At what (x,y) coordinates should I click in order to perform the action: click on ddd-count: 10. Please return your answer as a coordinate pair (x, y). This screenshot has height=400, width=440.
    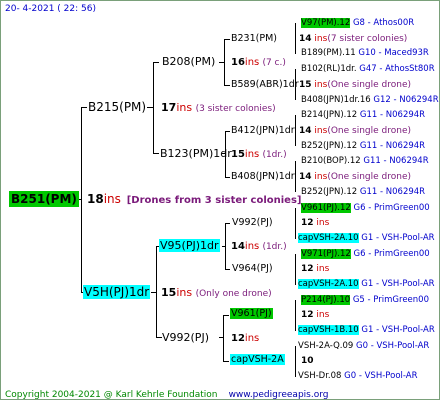
    Looking at the image, I should click on (307, 361).